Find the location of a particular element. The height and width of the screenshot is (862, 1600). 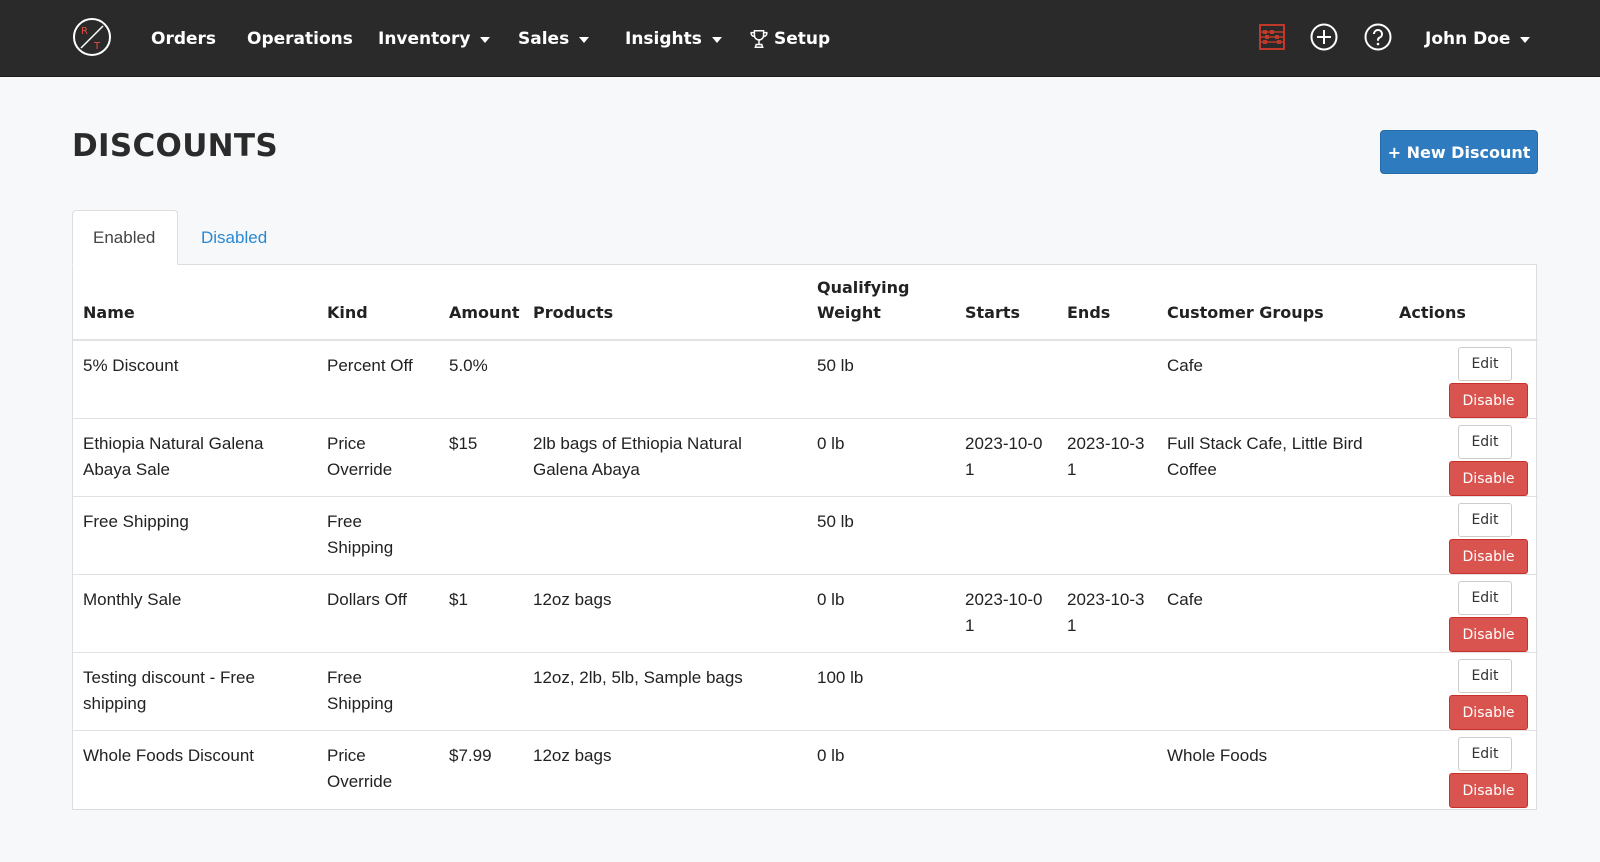

nav-setup: Setup is located at coordinates (789, 38).